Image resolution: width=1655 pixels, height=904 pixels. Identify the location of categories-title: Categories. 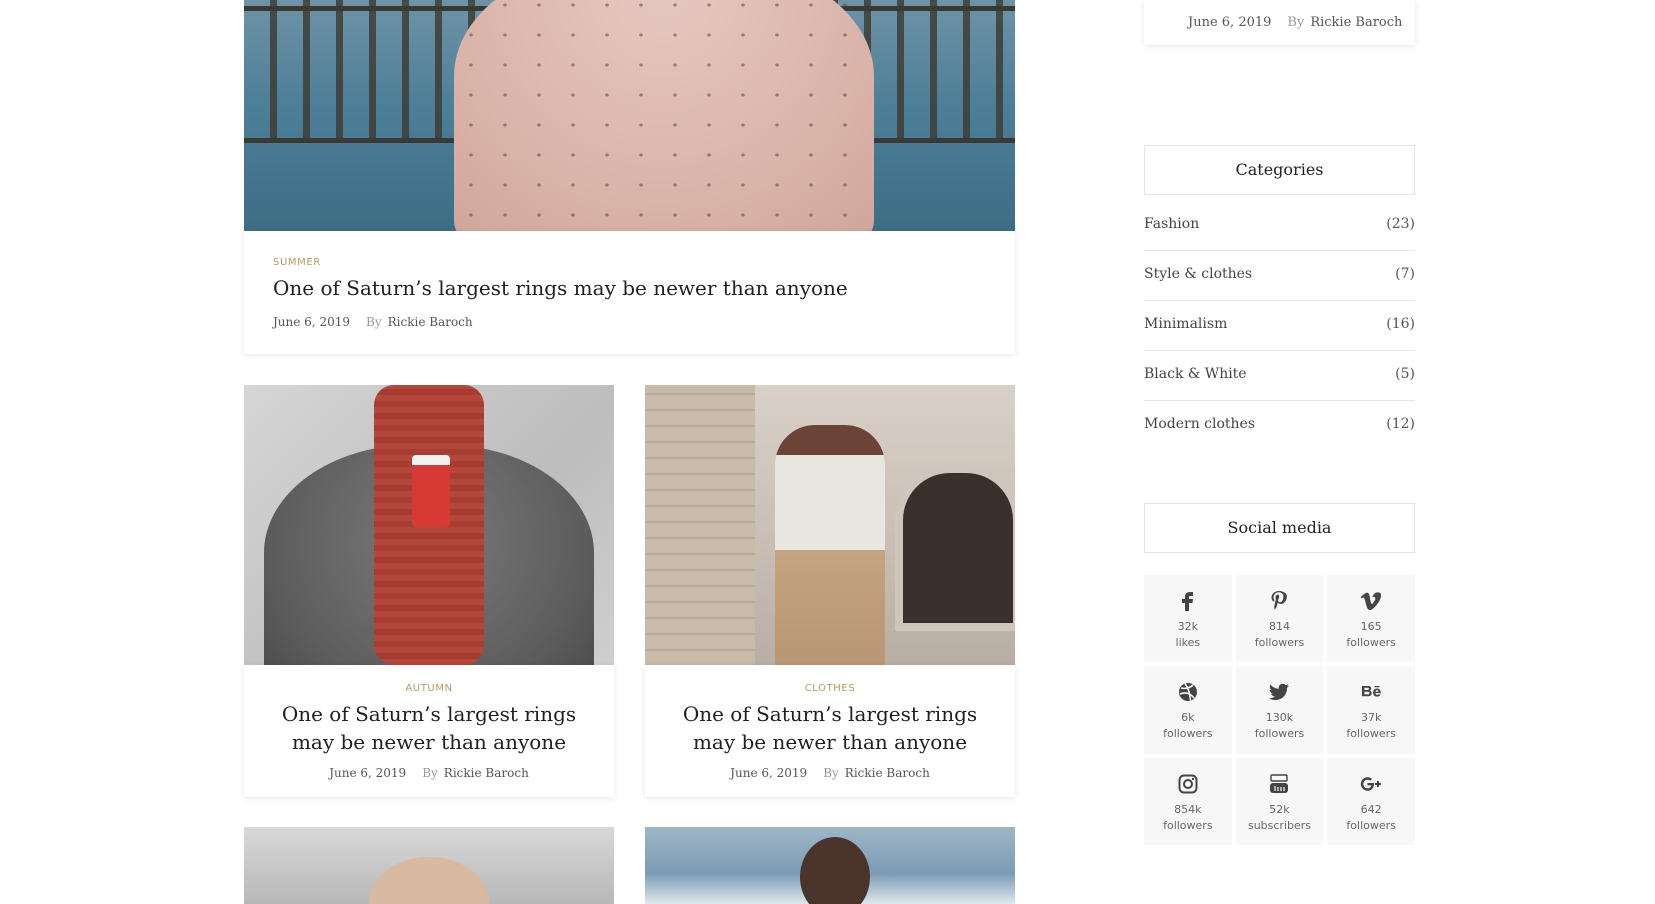
(1279, 170).